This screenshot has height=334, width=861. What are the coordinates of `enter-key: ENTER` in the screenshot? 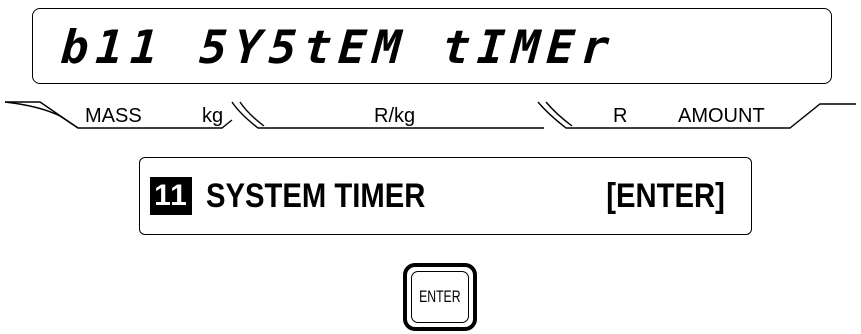 It's located at (440, 297).